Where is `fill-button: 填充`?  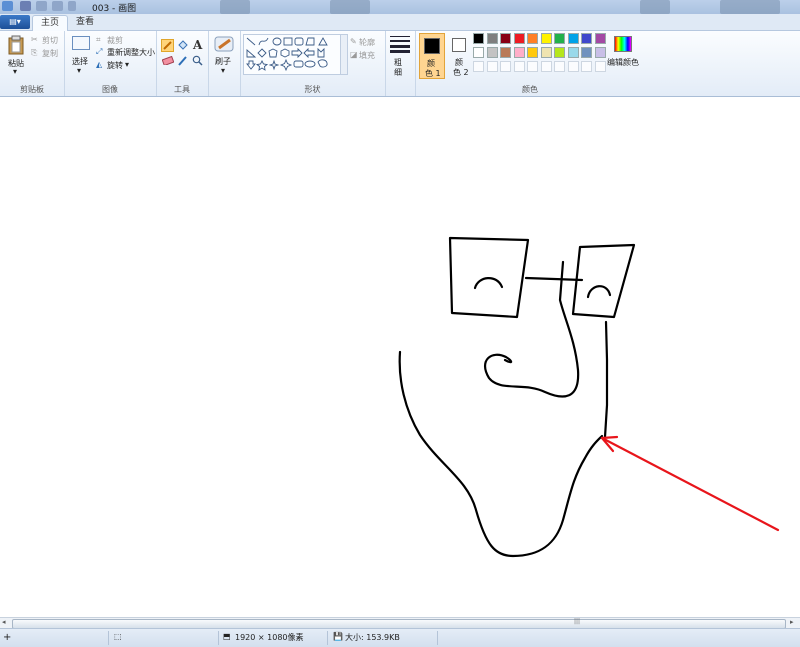 fill-button: 填充 is located at coordinates (367, 55).